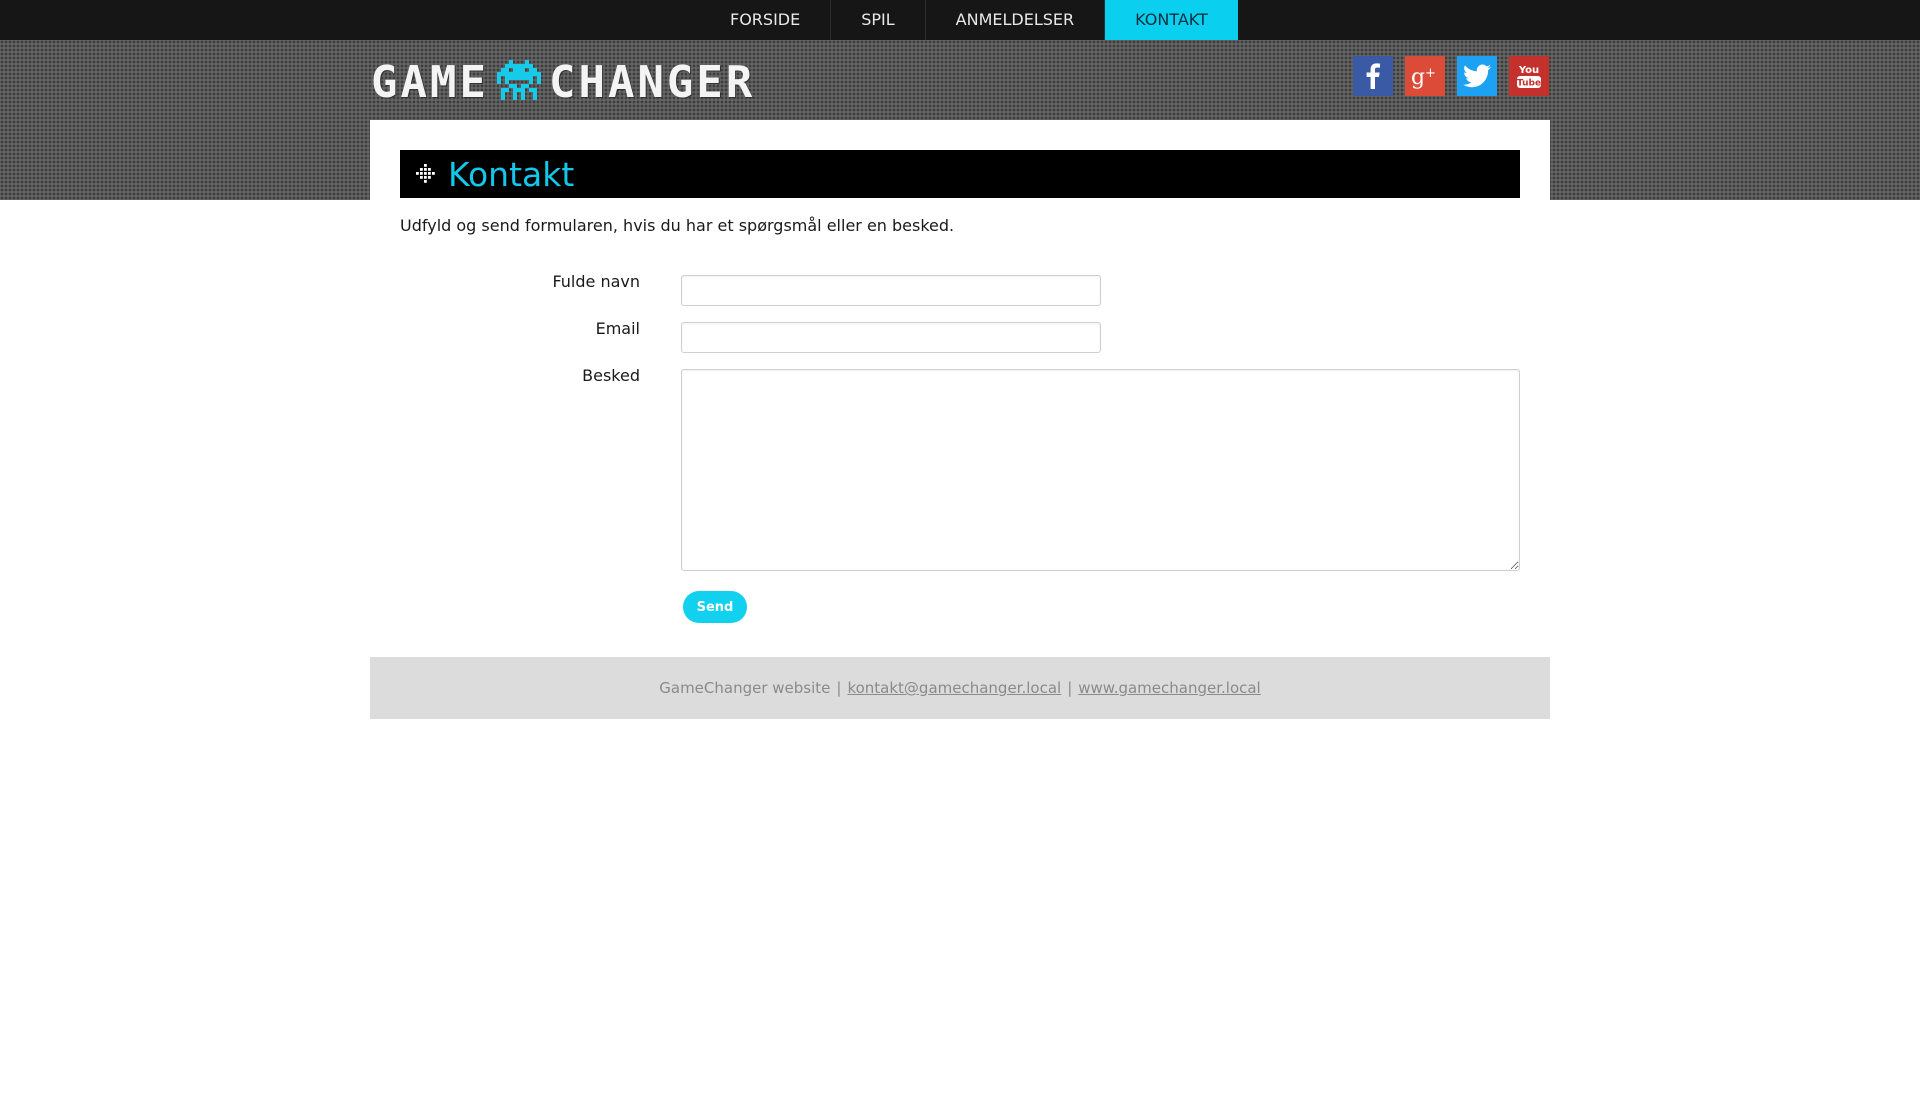 This screenshot has height=1113, width=1920. I want to click on message-label: Besked, so click(611, 375).